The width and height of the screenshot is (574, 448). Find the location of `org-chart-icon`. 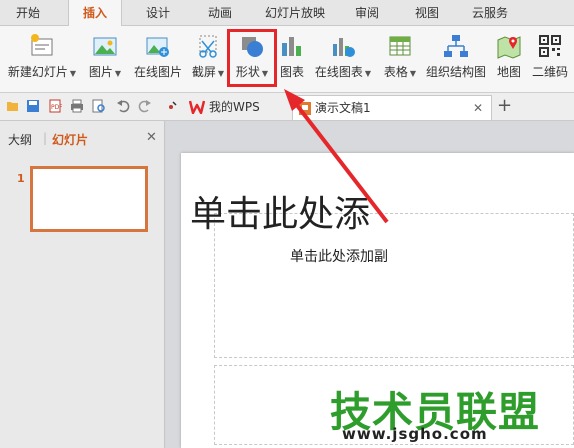

org-chart-icon is located at coordinates (456, 46).